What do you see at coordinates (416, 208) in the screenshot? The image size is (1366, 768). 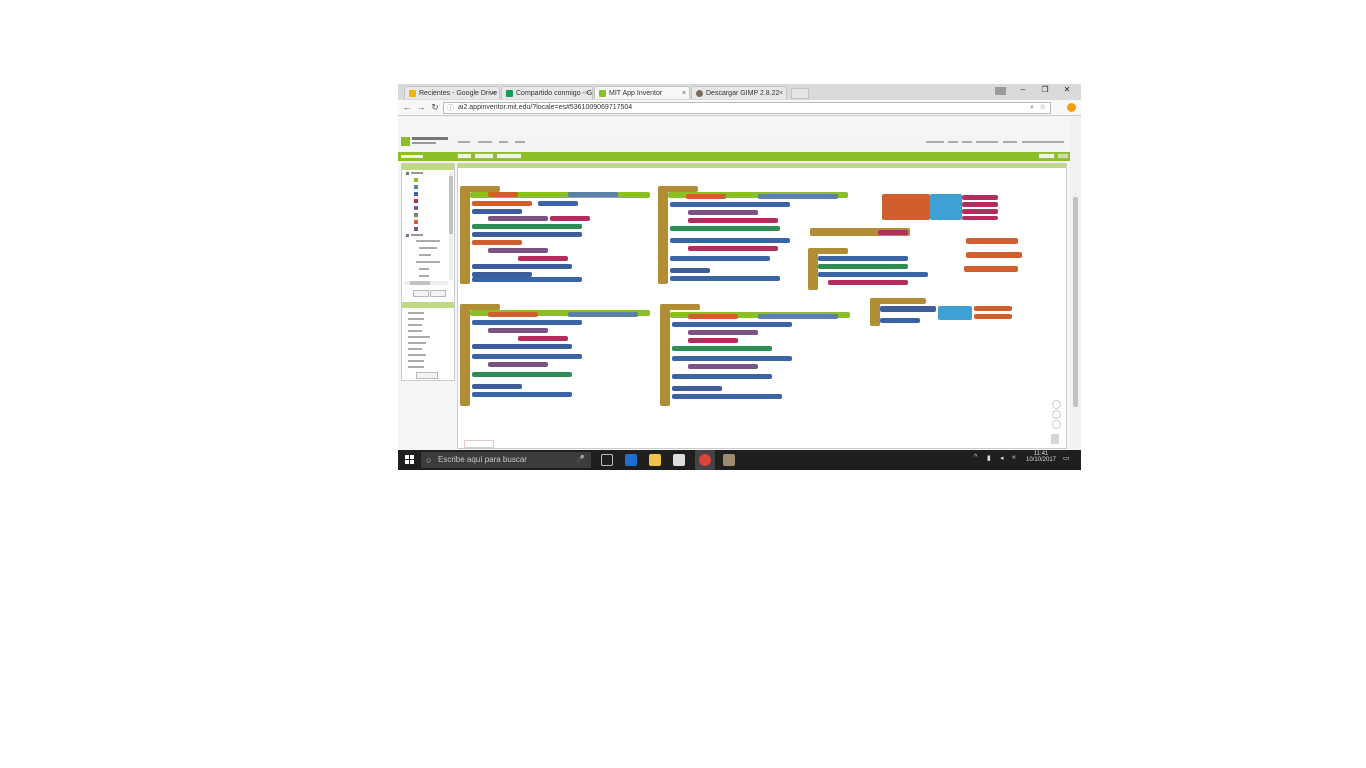 I see `lists-category-icon` at bounding box center [416, 208].